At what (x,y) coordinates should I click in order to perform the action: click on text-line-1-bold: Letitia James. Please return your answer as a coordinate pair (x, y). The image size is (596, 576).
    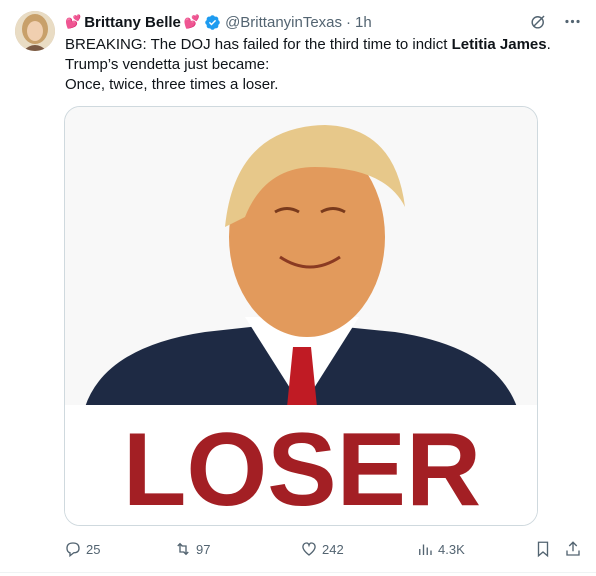
    Looking at the image, I should click on (499, 44).